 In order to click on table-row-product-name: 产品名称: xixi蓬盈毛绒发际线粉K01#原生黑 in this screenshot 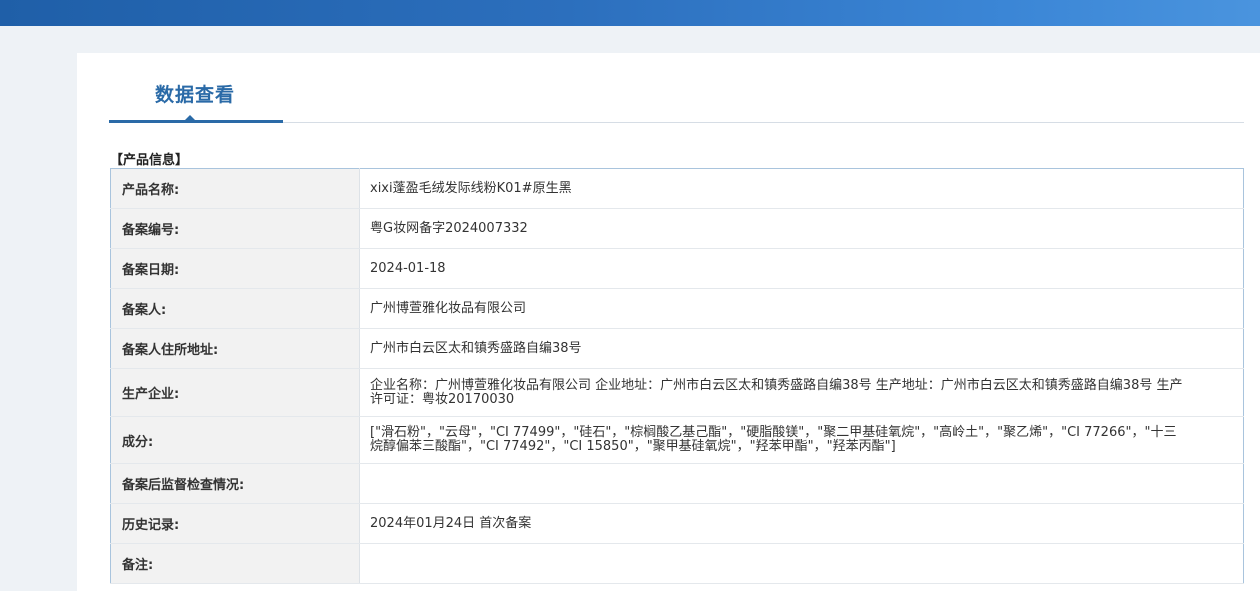, I will do `click(677, 188)`.